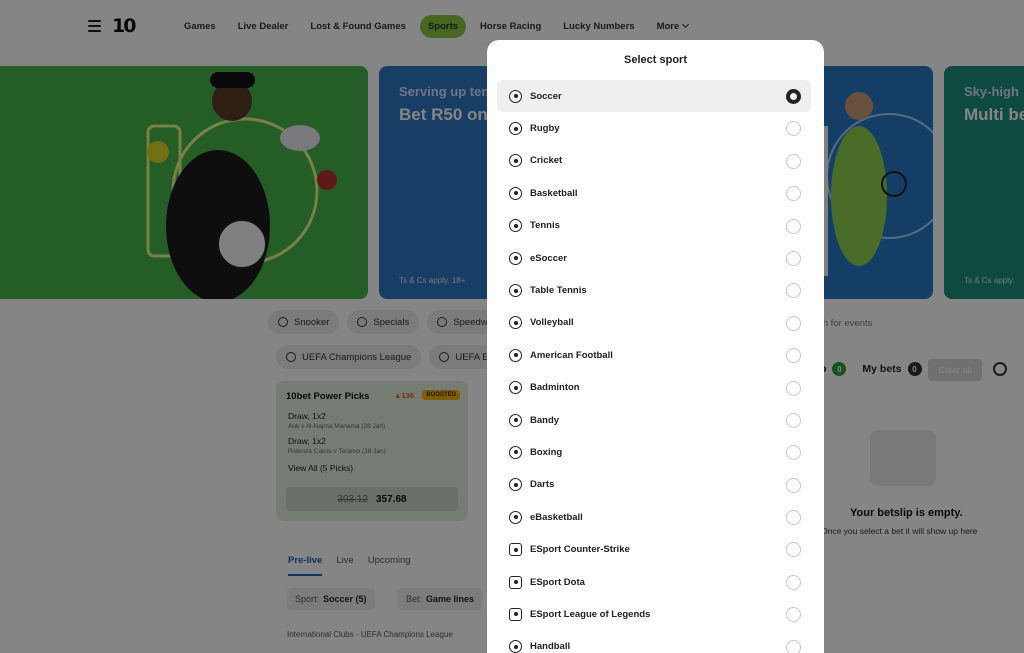 The image size is (1024, 653). I want to click on handball-icon, so click(515, 646).